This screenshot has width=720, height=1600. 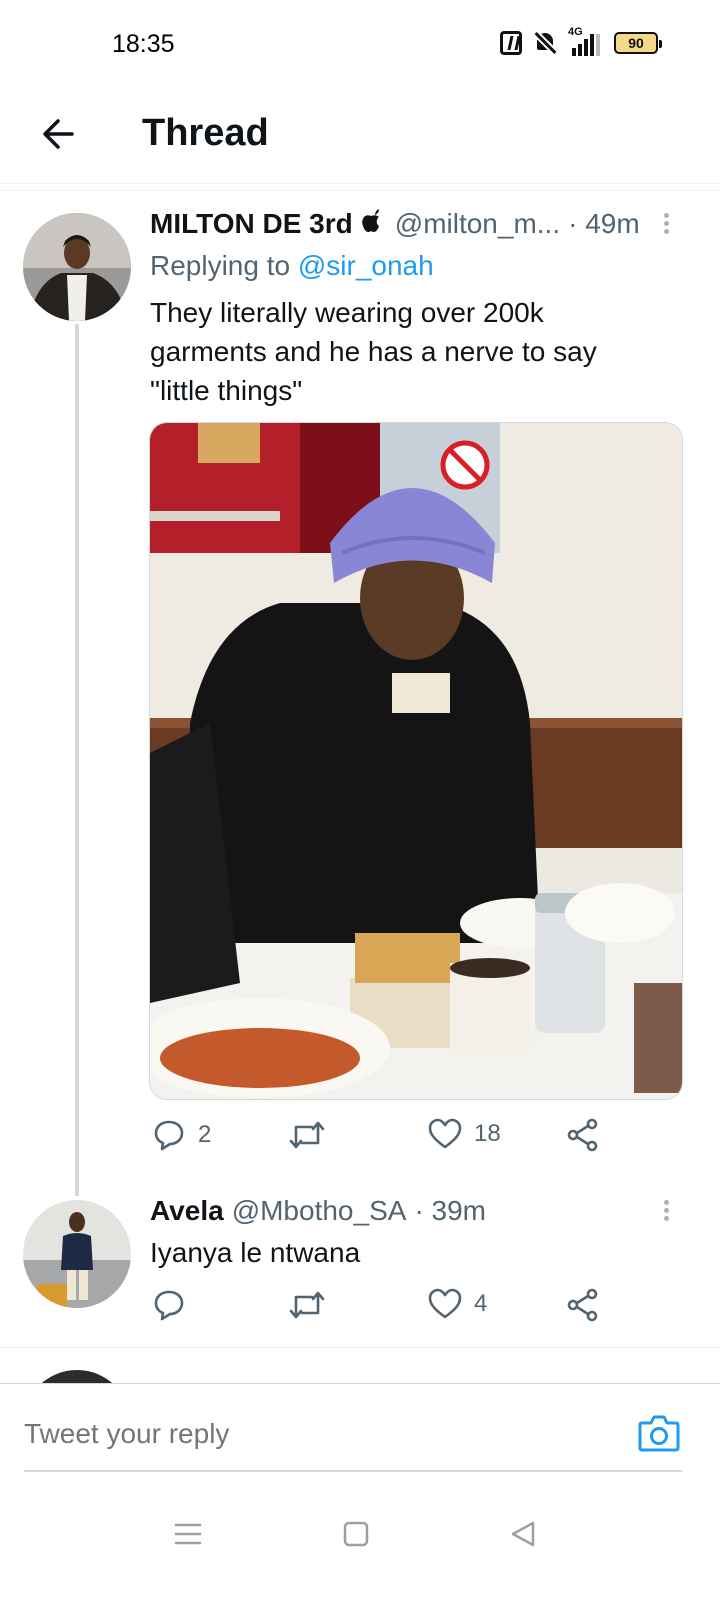 I want to click on thread-line, so click(x=77, y=760).